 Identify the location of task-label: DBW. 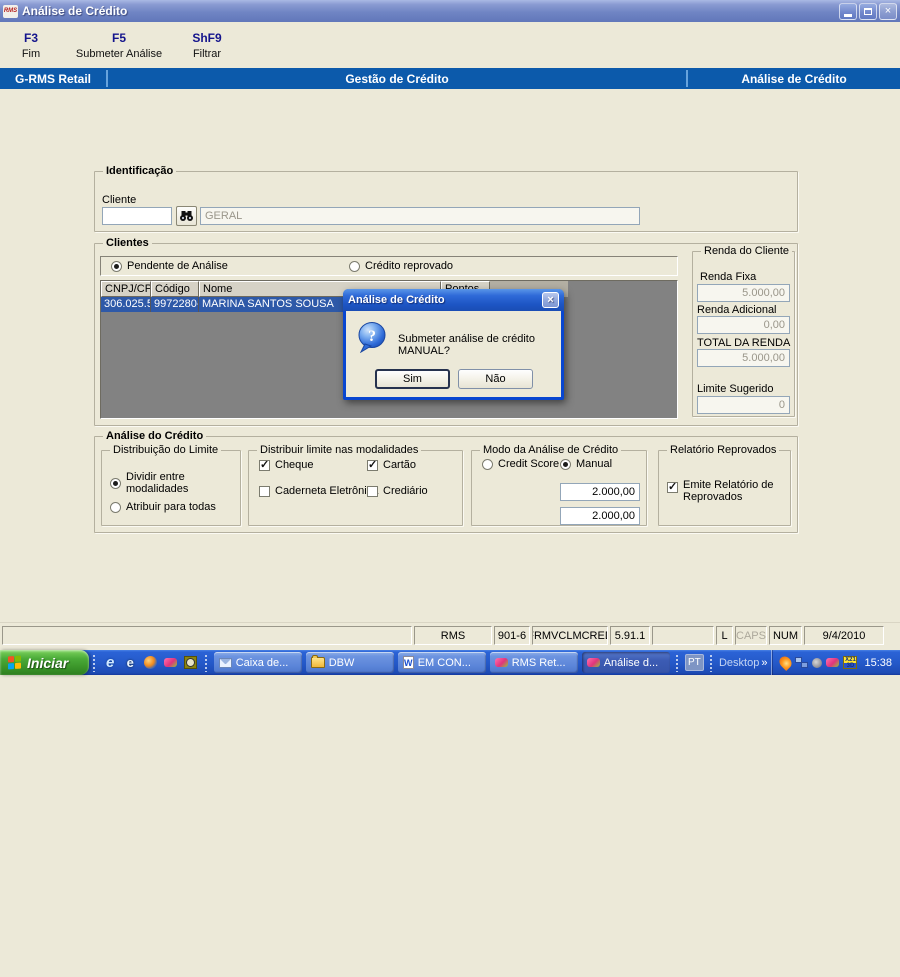
(341, 662).